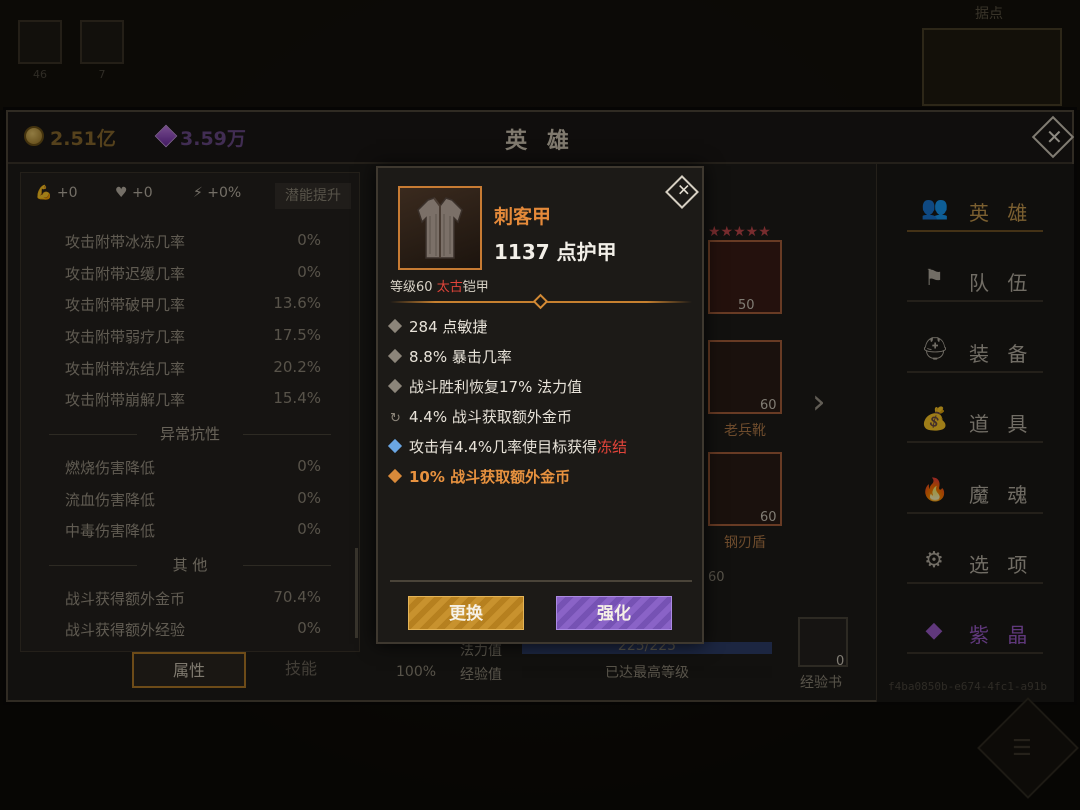 The image size is (1080, 810). Describe the element at coordinates (460, 357) in the screenshot. I see `attribute-text: 8.8% 暴击几率` at that location.